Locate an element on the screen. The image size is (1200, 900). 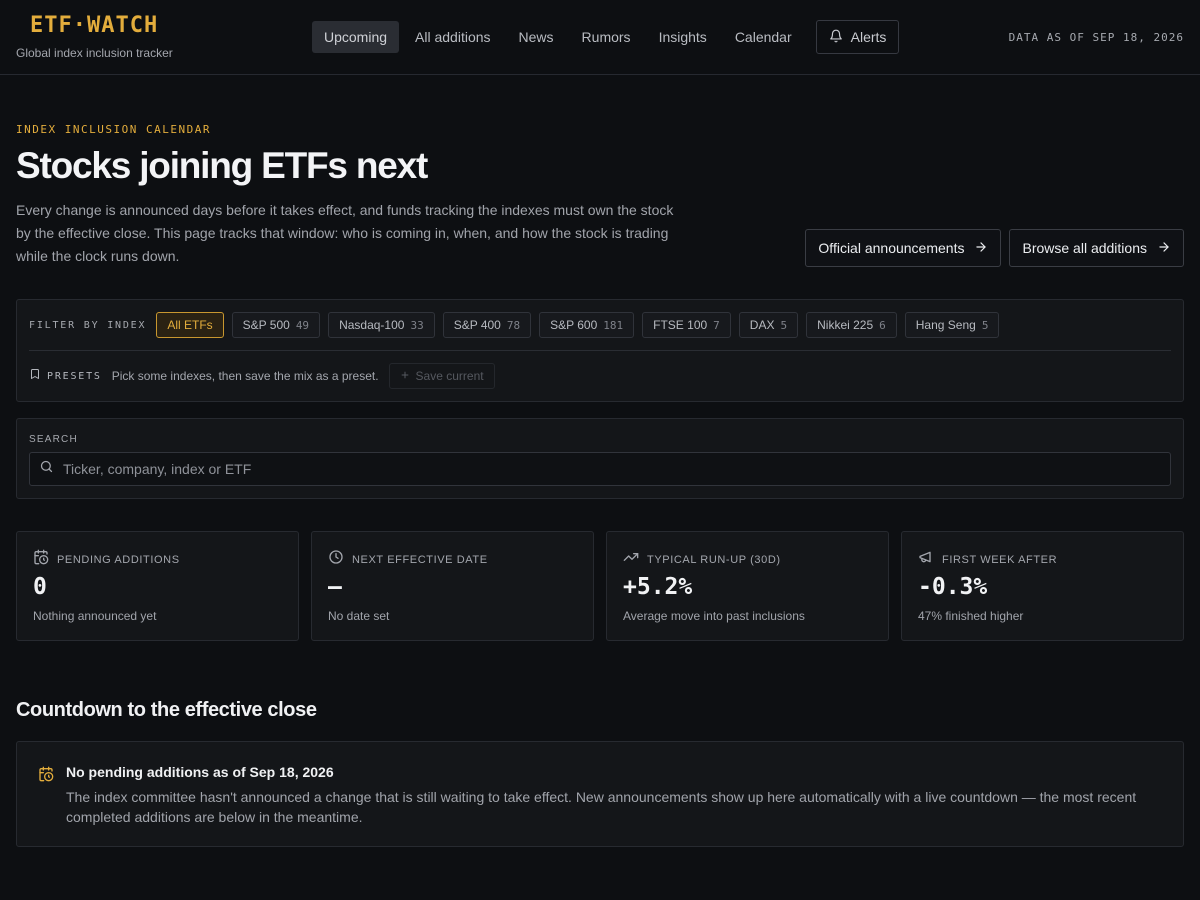
alerts-button: Alerts is located at coordinates (857, 37).